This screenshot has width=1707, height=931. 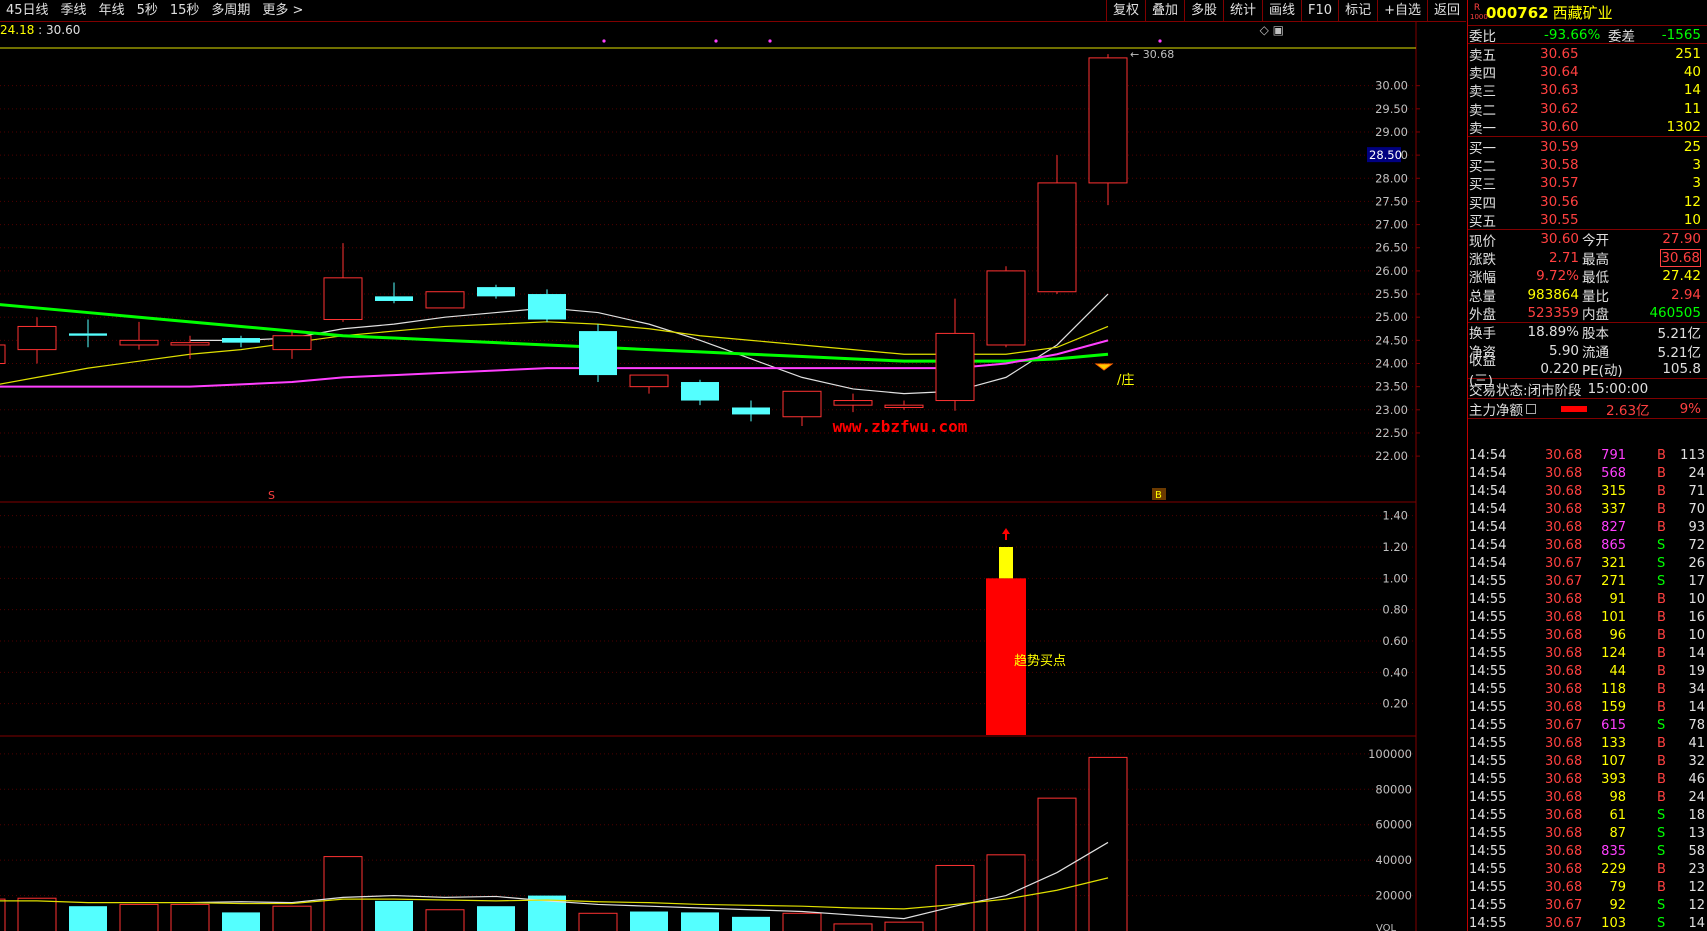 I want to click on bids-level-row: 买一 30.59 25, so click(x=1587, y=147).